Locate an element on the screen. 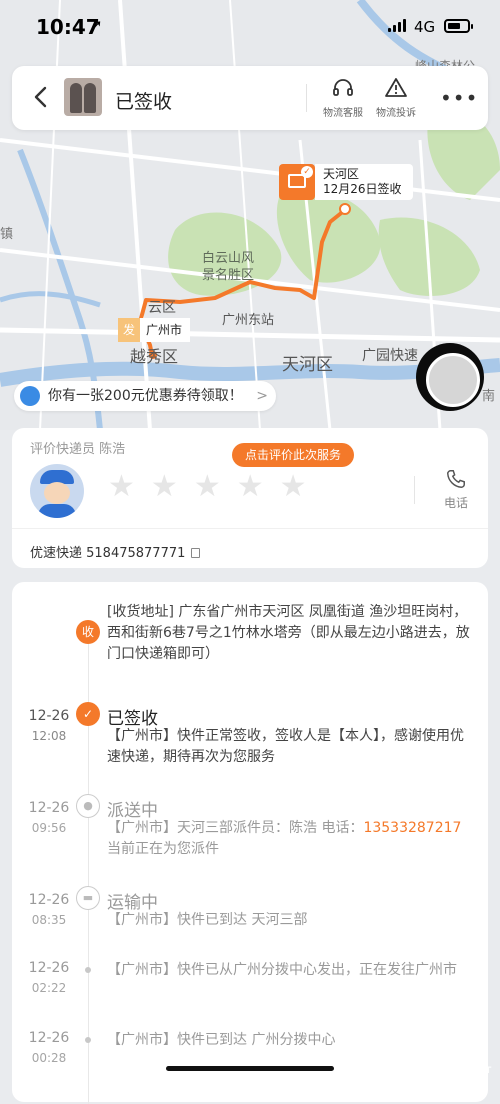  back-arrow-icon is located at coordinates (41, 97).